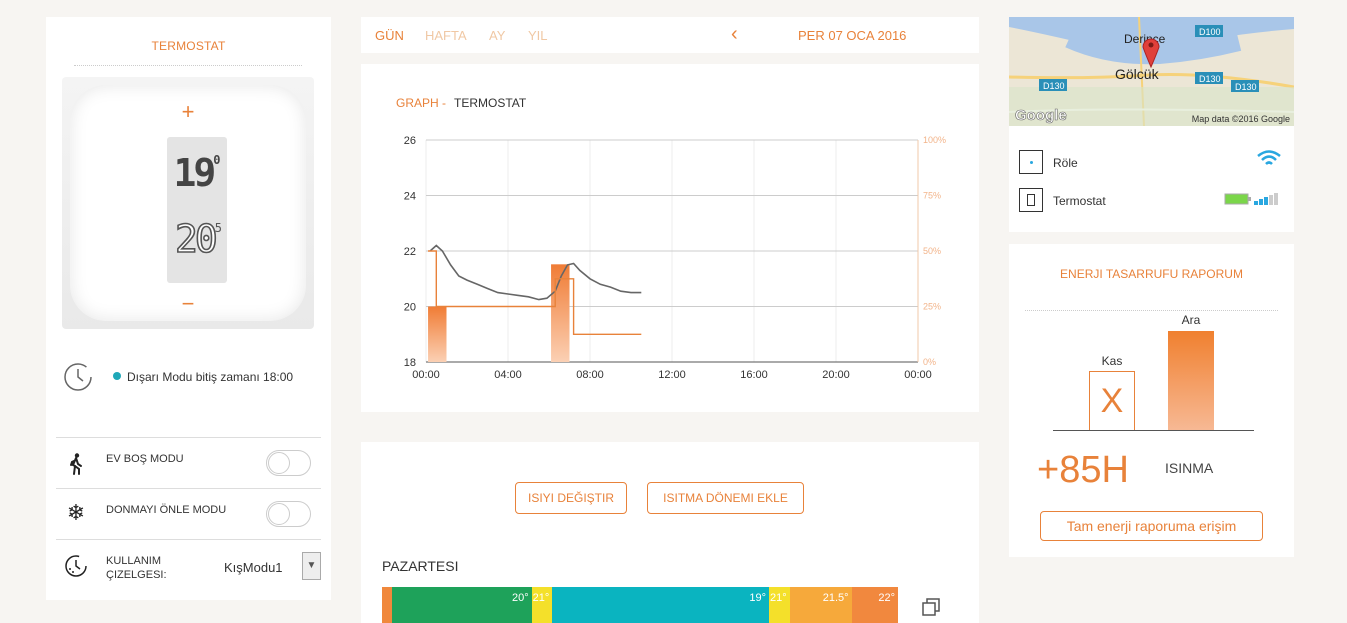 The image size is (1347, 623). I want to click on away-mode-toggle, so click(288, 463).